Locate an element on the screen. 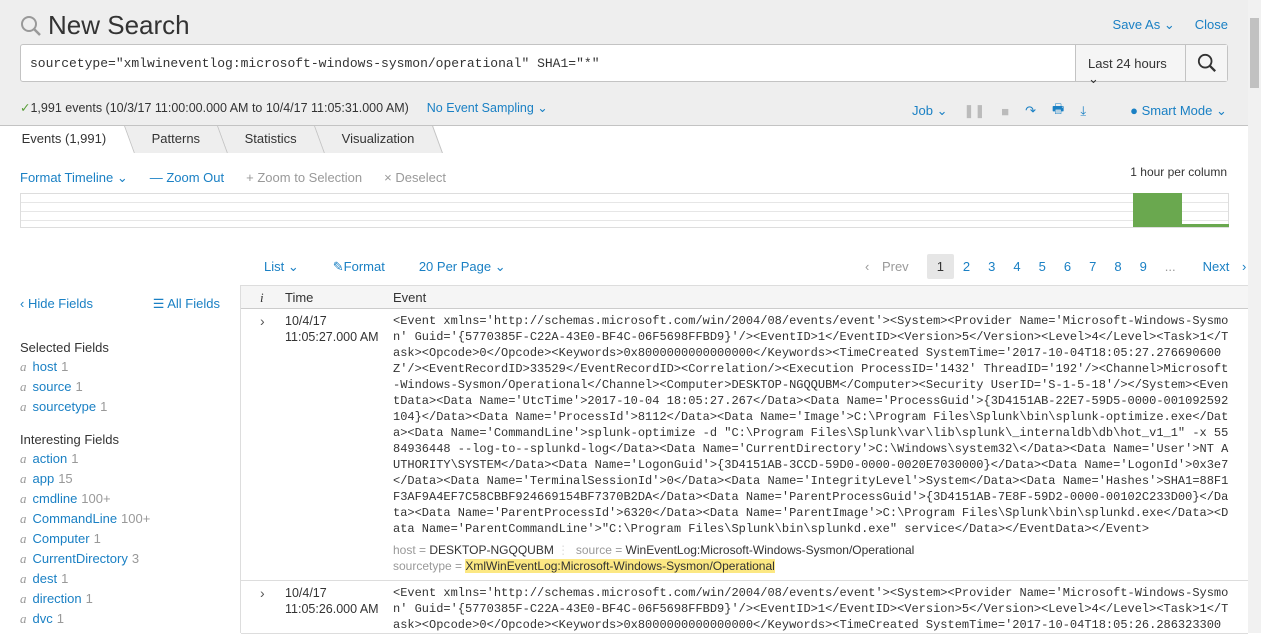 The height and width of the screenshot is (634, 1261). tab-events: Events (1,991) is located at coordinates (67, 139).